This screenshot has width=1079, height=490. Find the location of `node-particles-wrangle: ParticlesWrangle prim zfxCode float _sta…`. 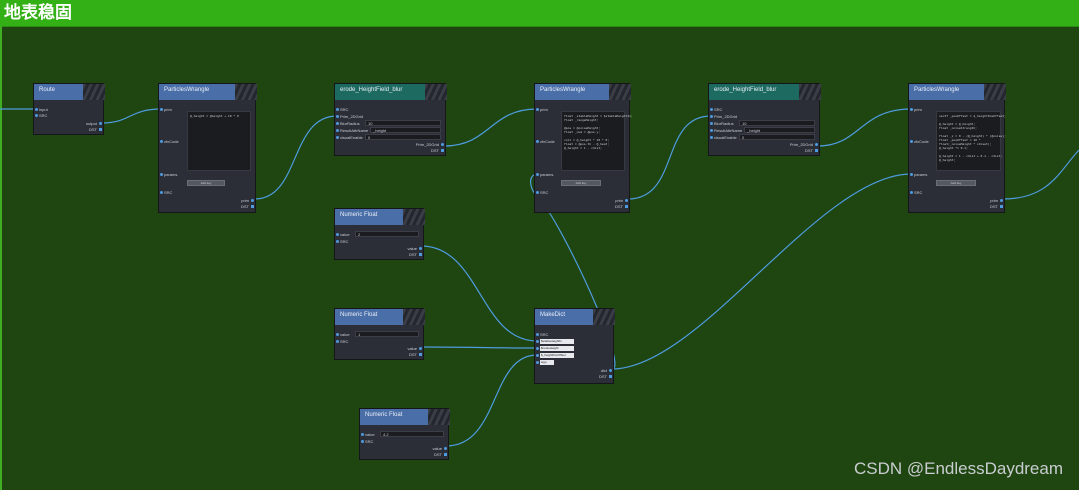

node-particles-wrangle: ParticlesWrangle prim zfxCode float _sta… is located at coordinates (583, 148).